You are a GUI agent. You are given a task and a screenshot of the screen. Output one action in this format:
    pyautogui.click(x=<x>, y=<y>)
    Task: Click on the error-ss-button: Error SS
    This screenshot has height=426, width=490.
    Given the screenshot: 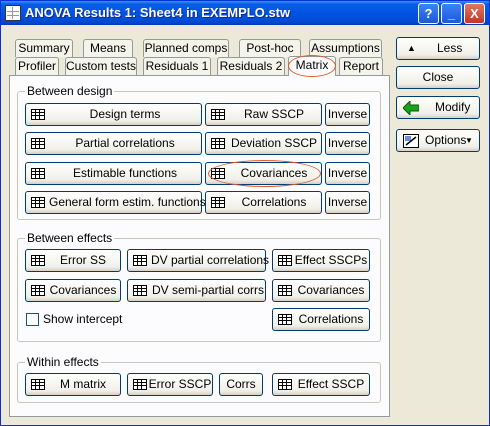 What is the action you would take?
    pyautogui.click(x=73, y=260)
    